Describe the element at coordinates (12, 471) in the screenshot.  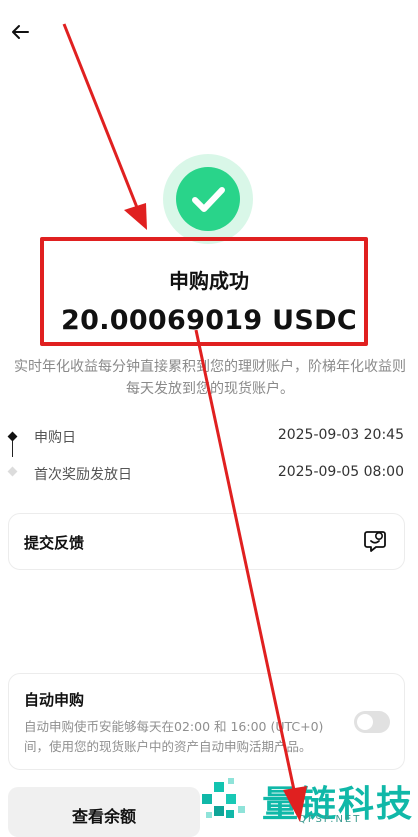
I see `timeline-dot-inactive` at that location.